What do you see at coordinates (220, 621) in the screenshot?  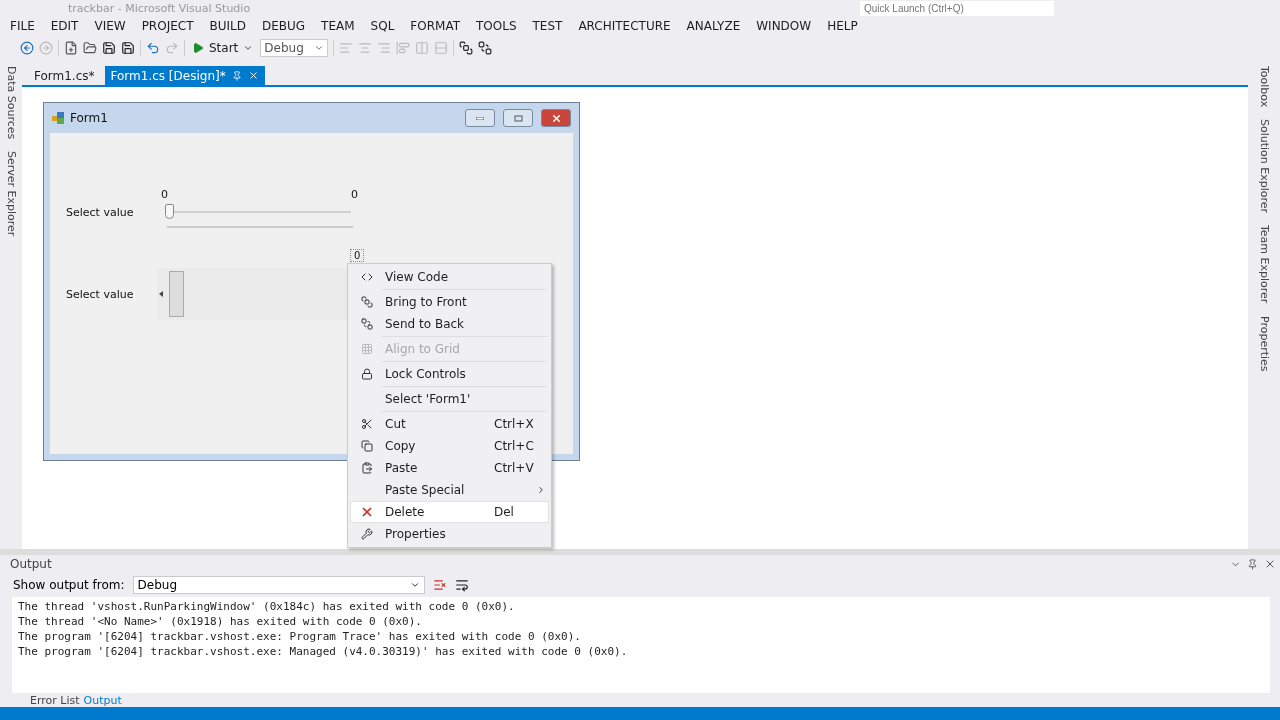 I see `output-line: The thread '<No Name>' (0x1918) has exited with code 0 (0x0).` at bounding box center [220, 621].